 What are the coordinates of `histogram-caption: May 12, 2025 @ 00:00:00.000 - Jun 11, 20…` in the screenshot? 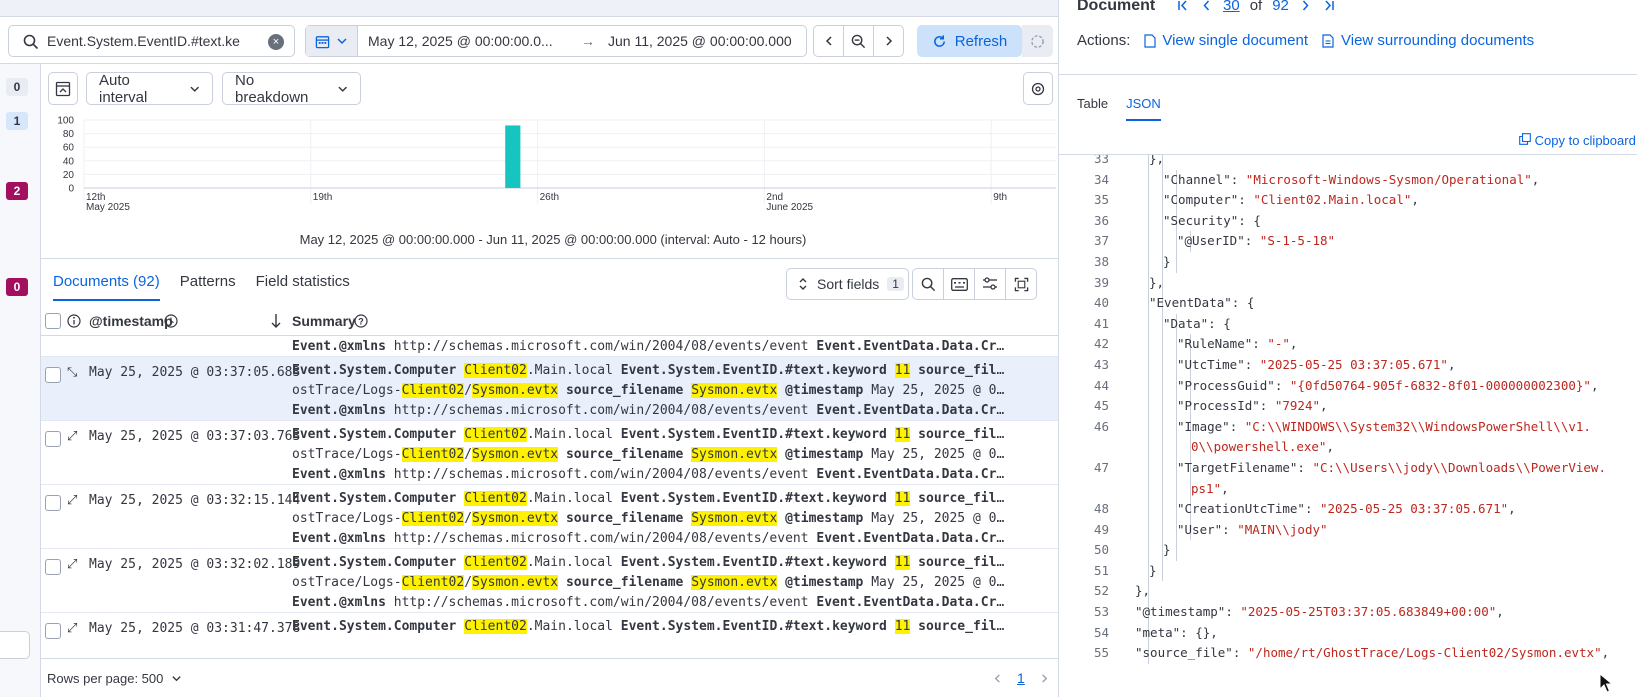 It's located at (553, 239).